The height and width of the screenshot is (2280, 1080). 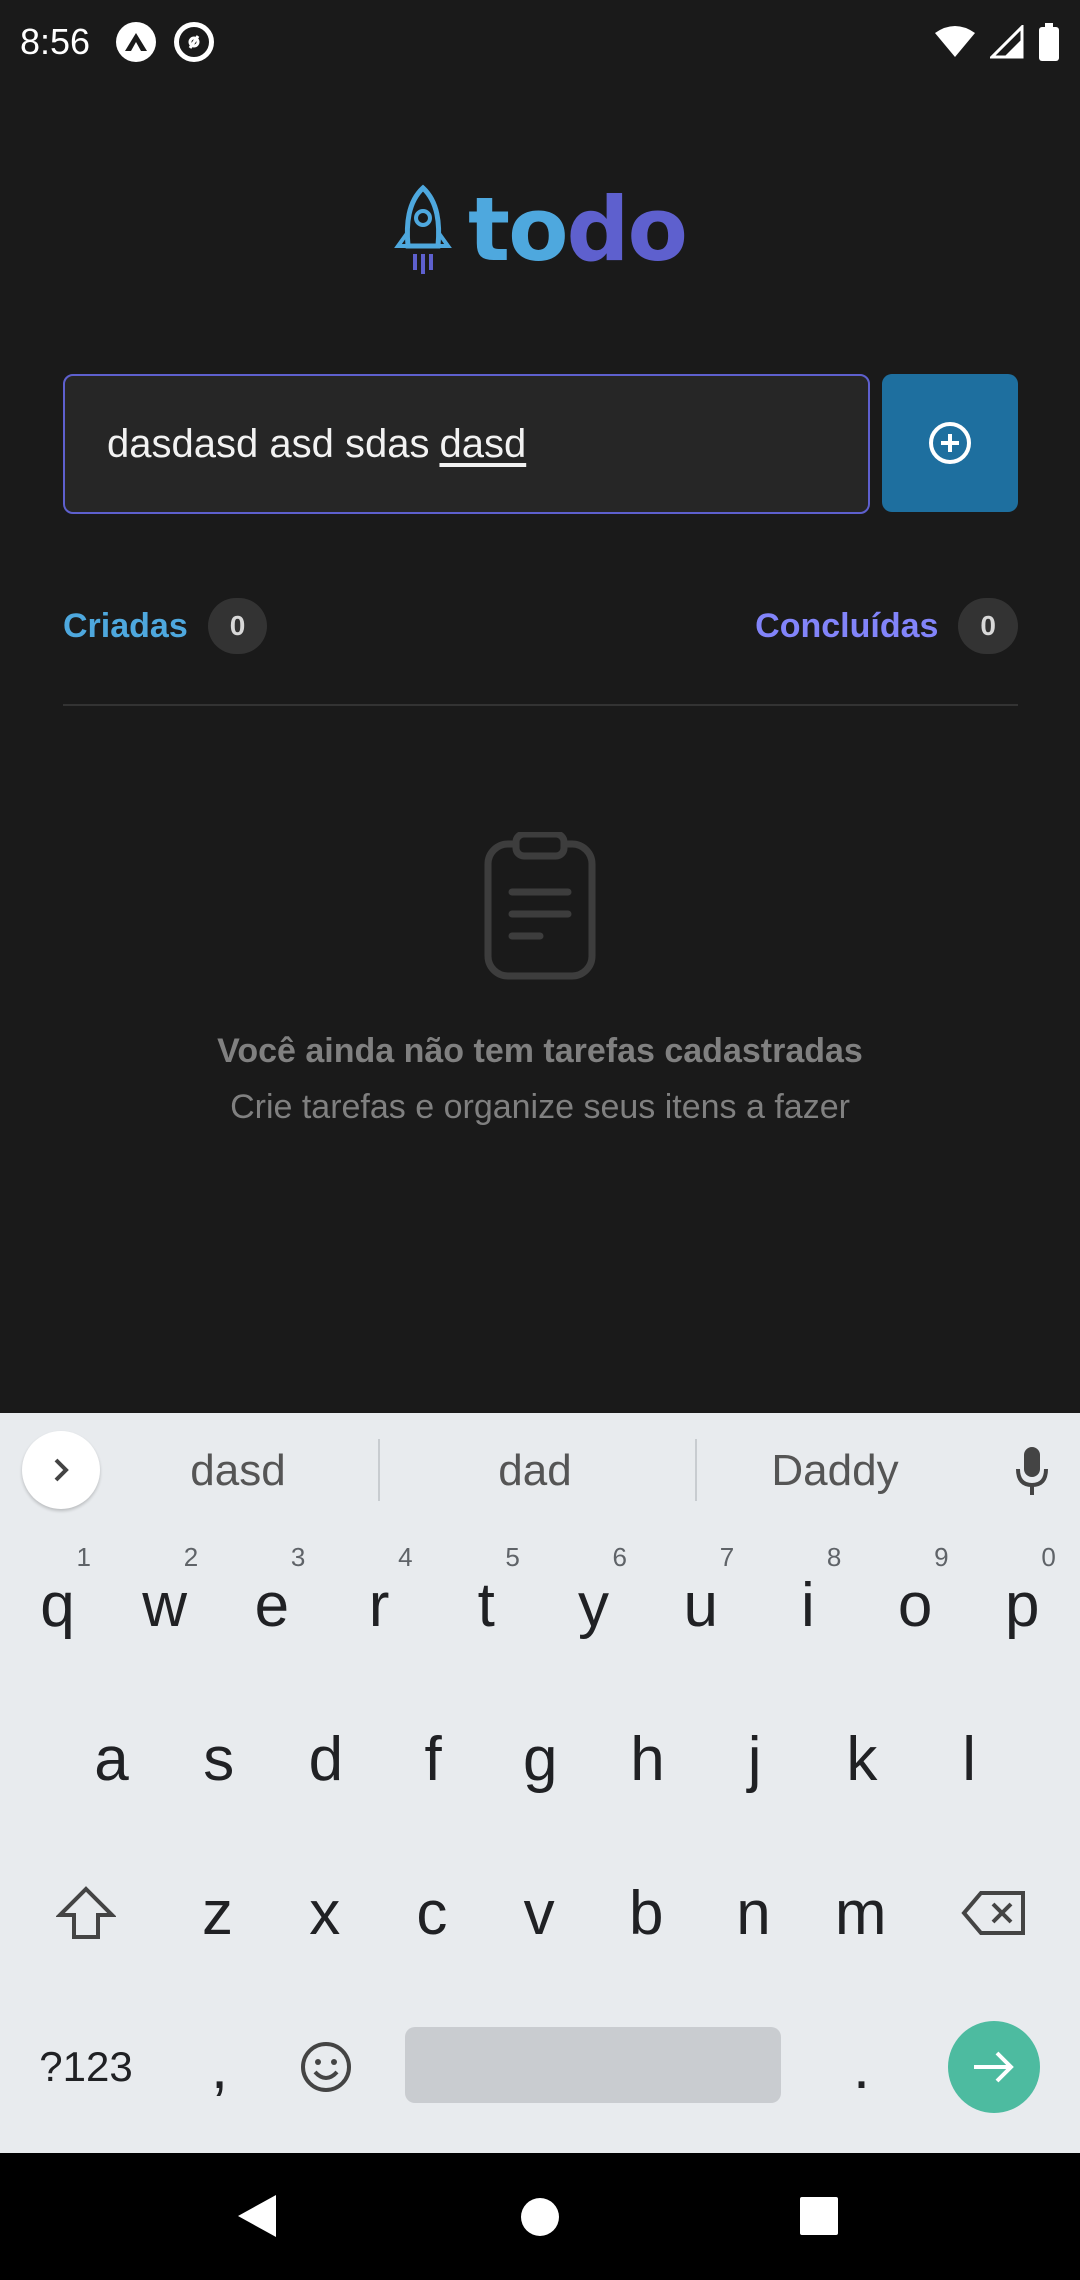 I want to click on rocket-icon, so click(x=423, y=229).